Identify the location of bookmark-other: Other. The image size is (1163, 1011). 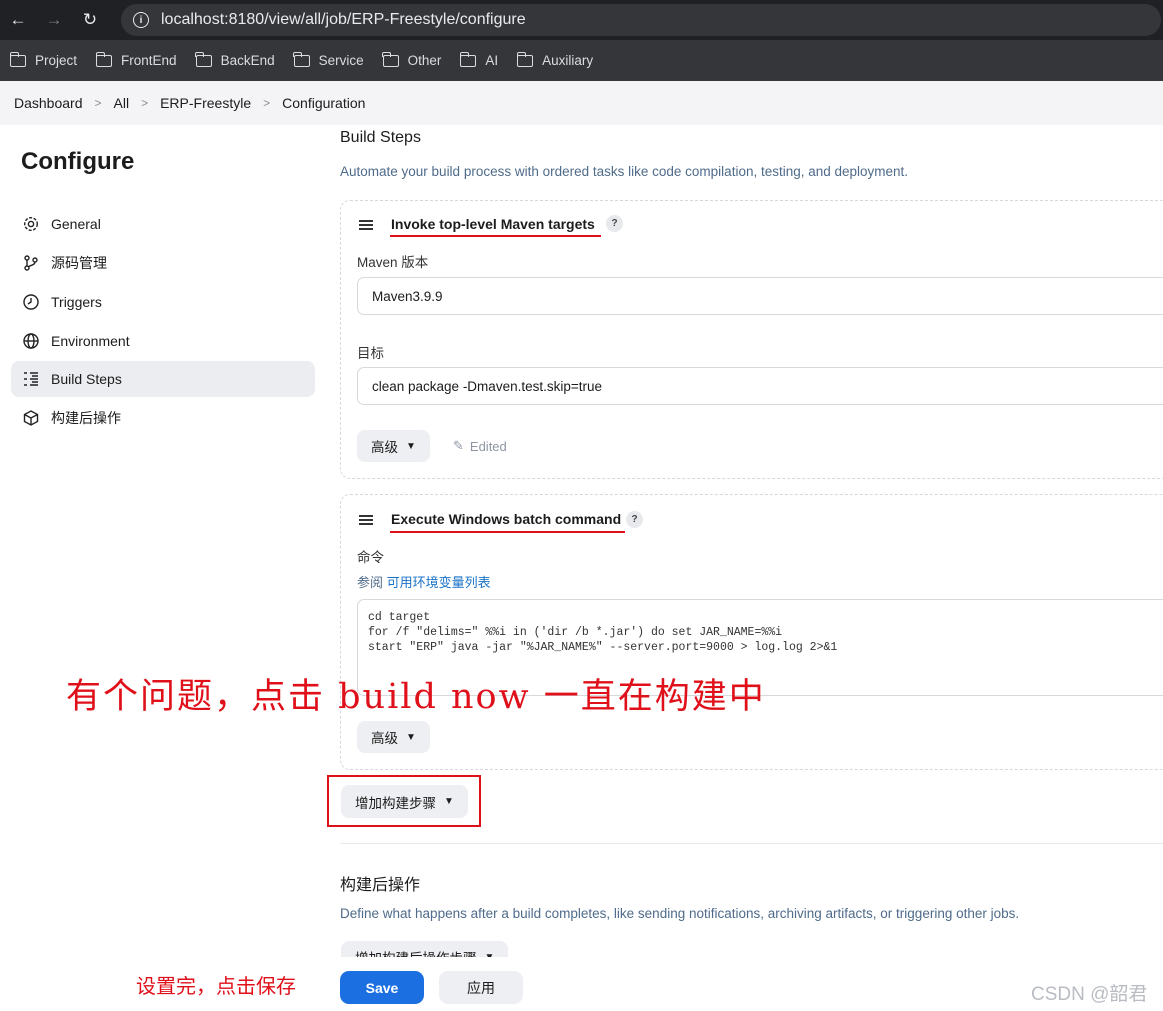
(411, 59).